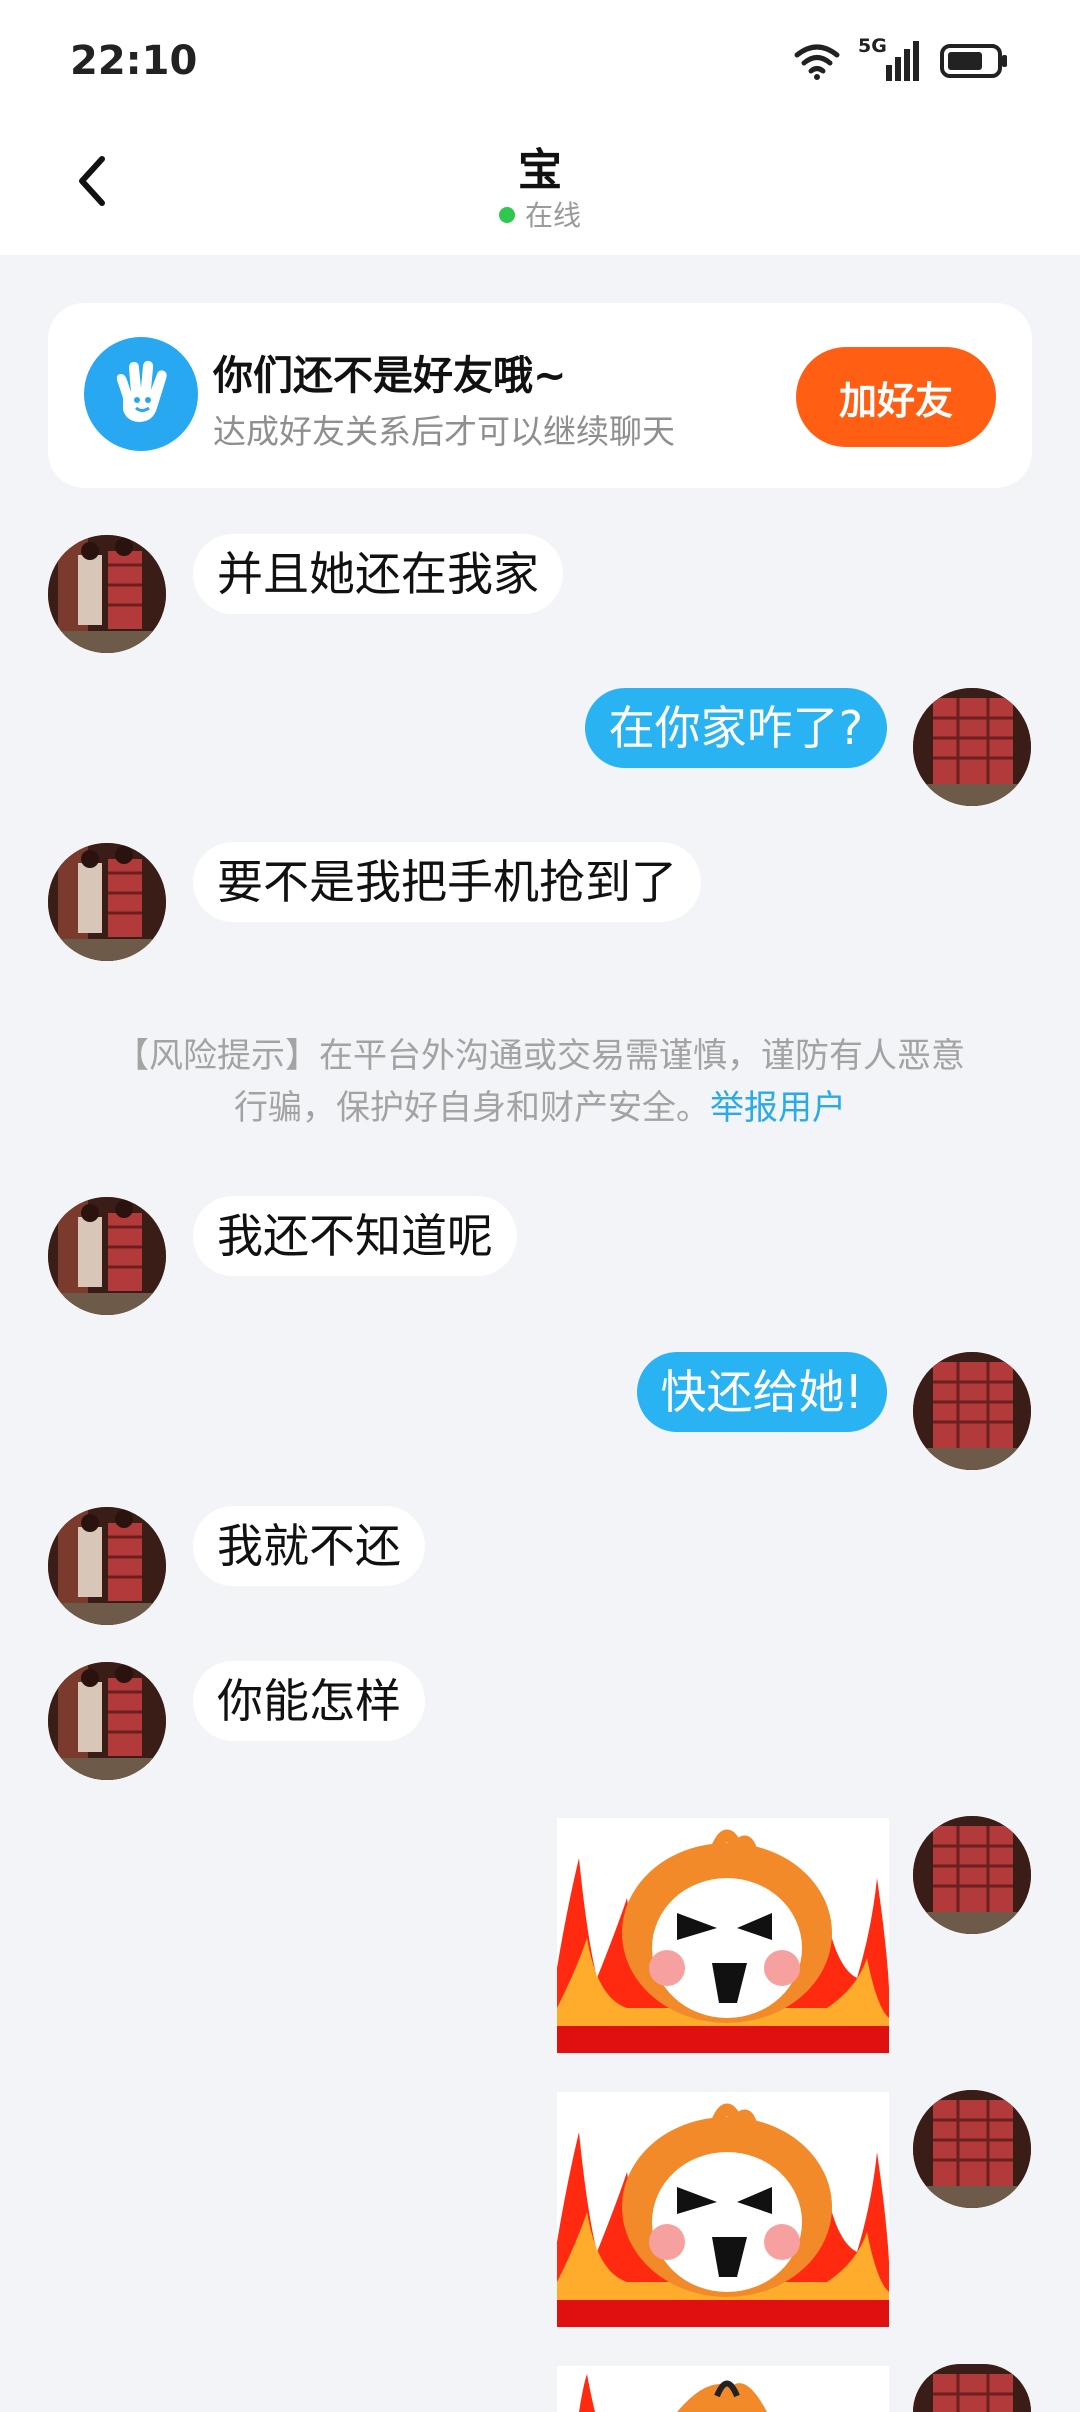  I want to click on status-time: 22:10, so click(134, 61).